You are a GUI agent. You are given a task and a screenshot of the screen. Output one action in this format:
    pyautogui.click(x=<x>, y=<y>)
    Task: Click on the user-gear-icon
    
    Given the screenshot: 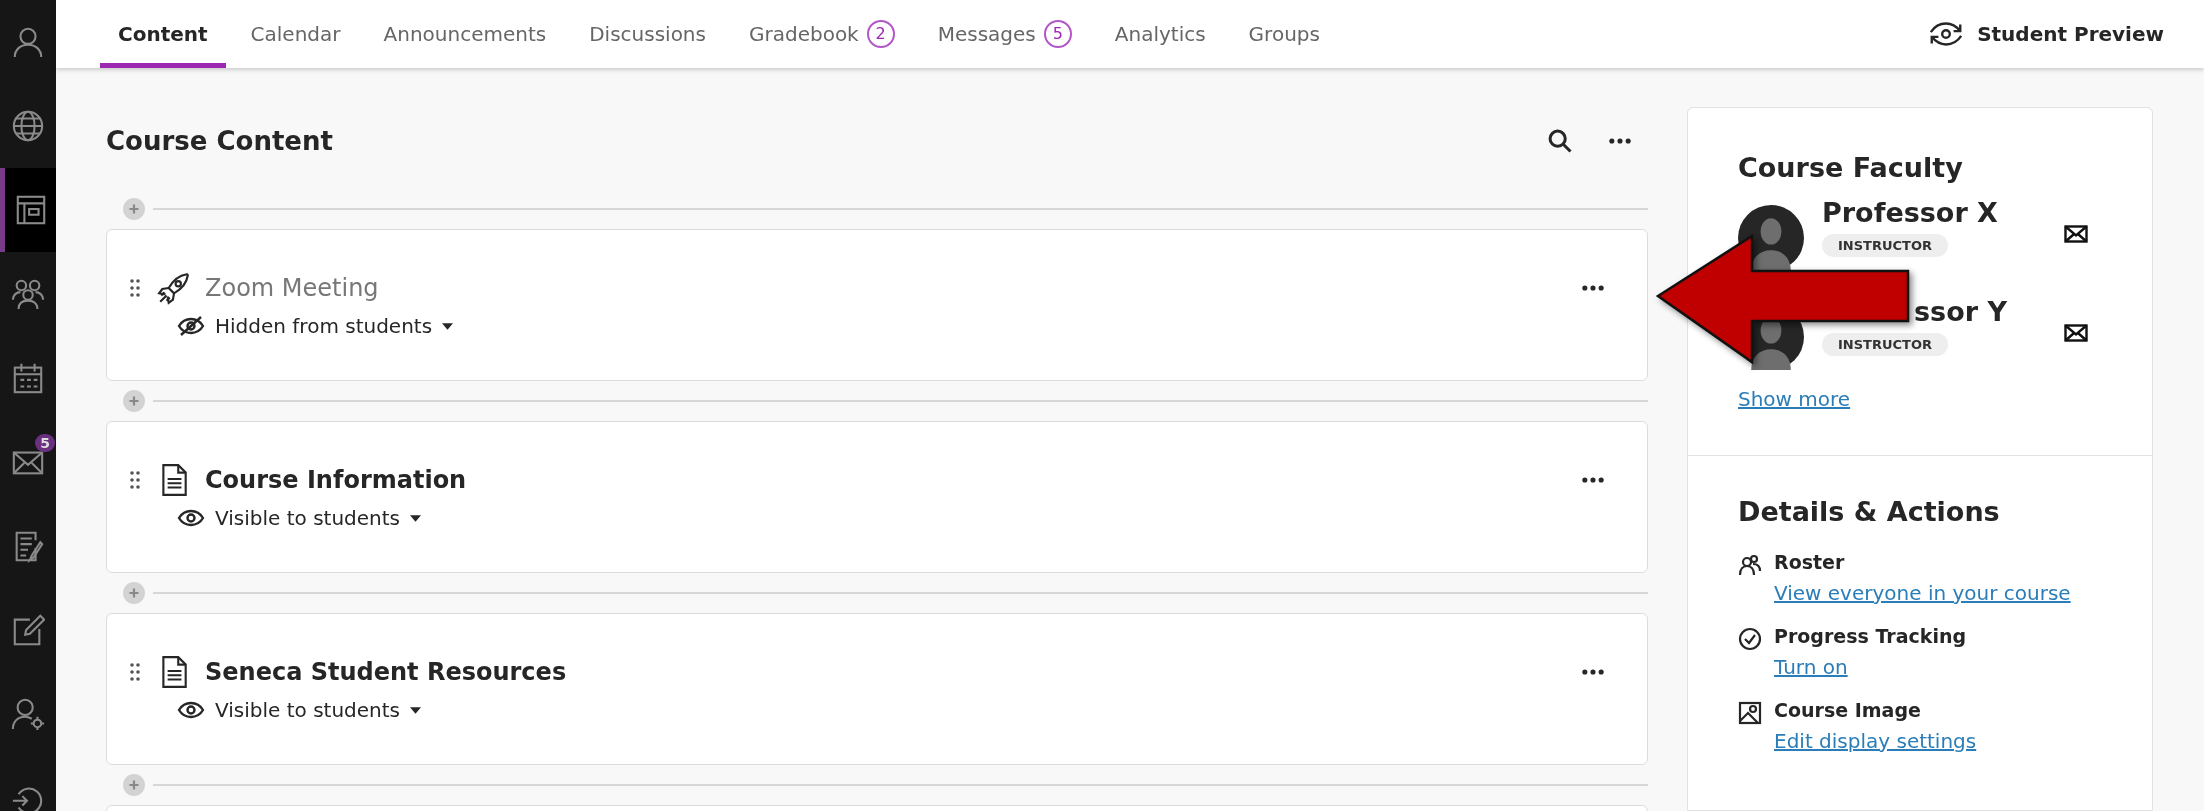 What is the action you would take?
    pyautogui.click(x=28, y=714)
    